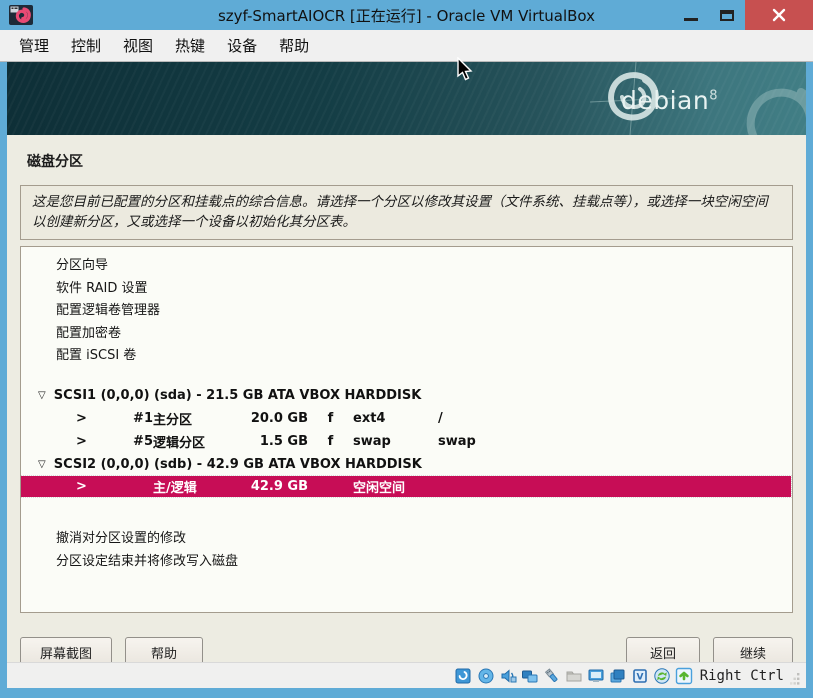  What do you see at coordinates (406, 289) in the screenshot?
I see `option-software-raid: 软件 RAID 设置` at bounding box center [406, 289].